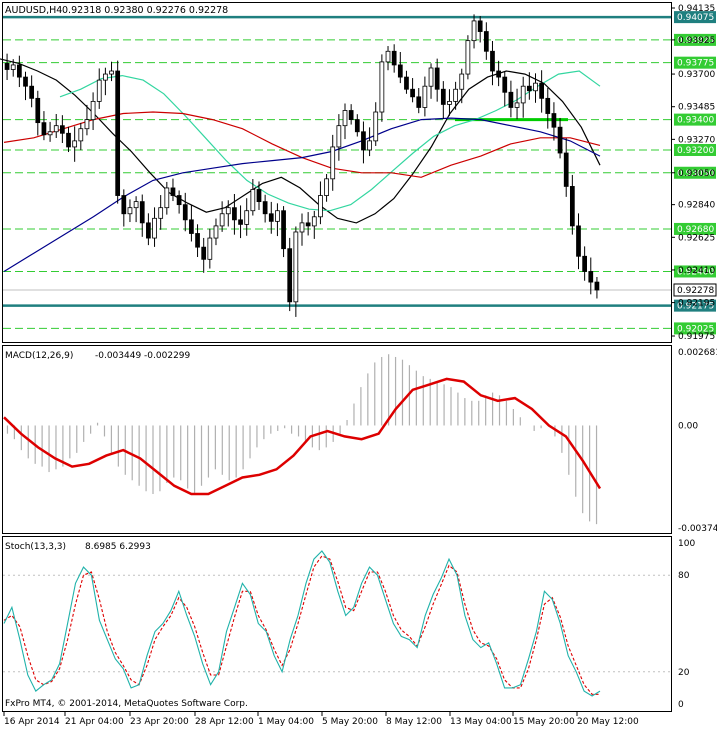  Describe the element at coordinates (696, 75) in the screenshot. I see `price-axis-label: 0.93700` at that location.